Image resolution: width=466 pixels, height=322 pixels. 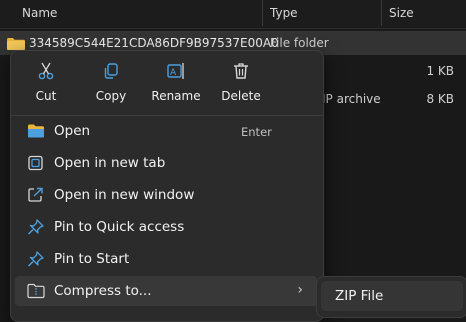 I want to click on submenu-item-zip-file: ZIP File, so click(x=392, y=296).